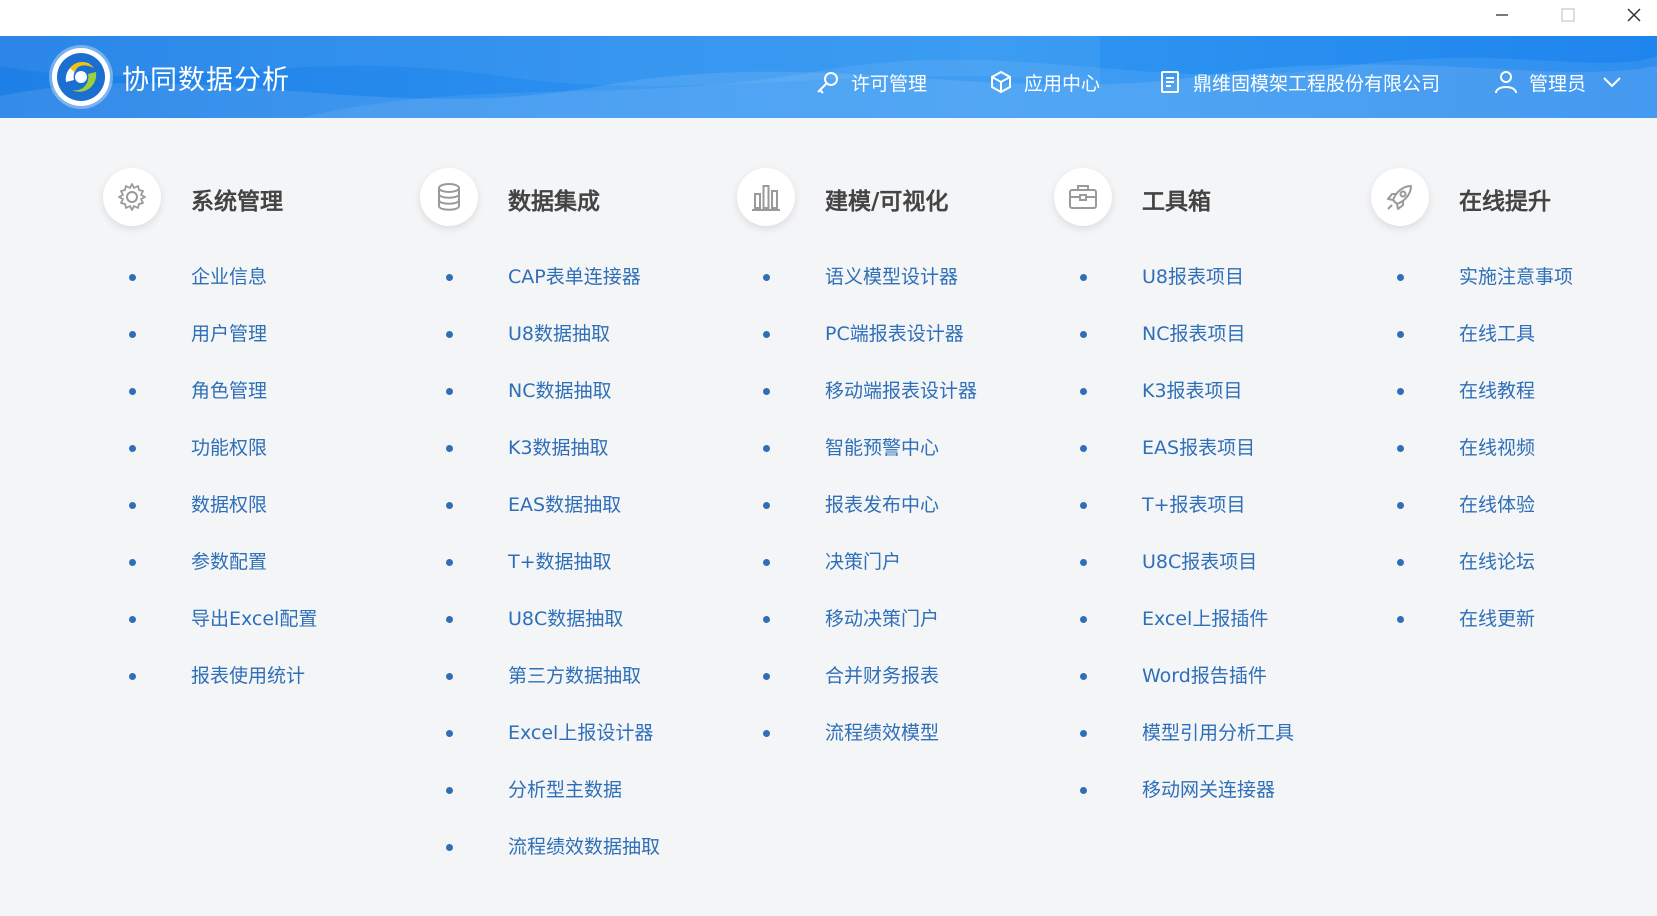 The width and height of the screenshot is (1657, 916). Describe the element at coordinates (560, 391) in the screenshot. I see `menu-item-label: NC数据抽取` at that location.